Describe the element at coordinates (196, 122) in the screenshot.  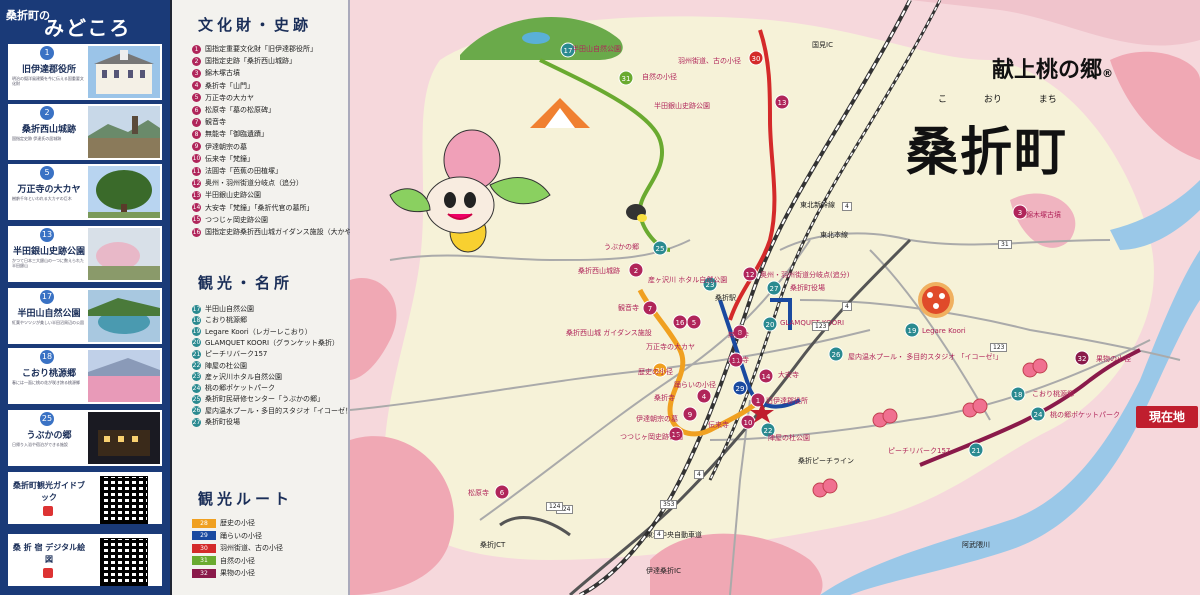
I see `cultural-number: 7` at that location.